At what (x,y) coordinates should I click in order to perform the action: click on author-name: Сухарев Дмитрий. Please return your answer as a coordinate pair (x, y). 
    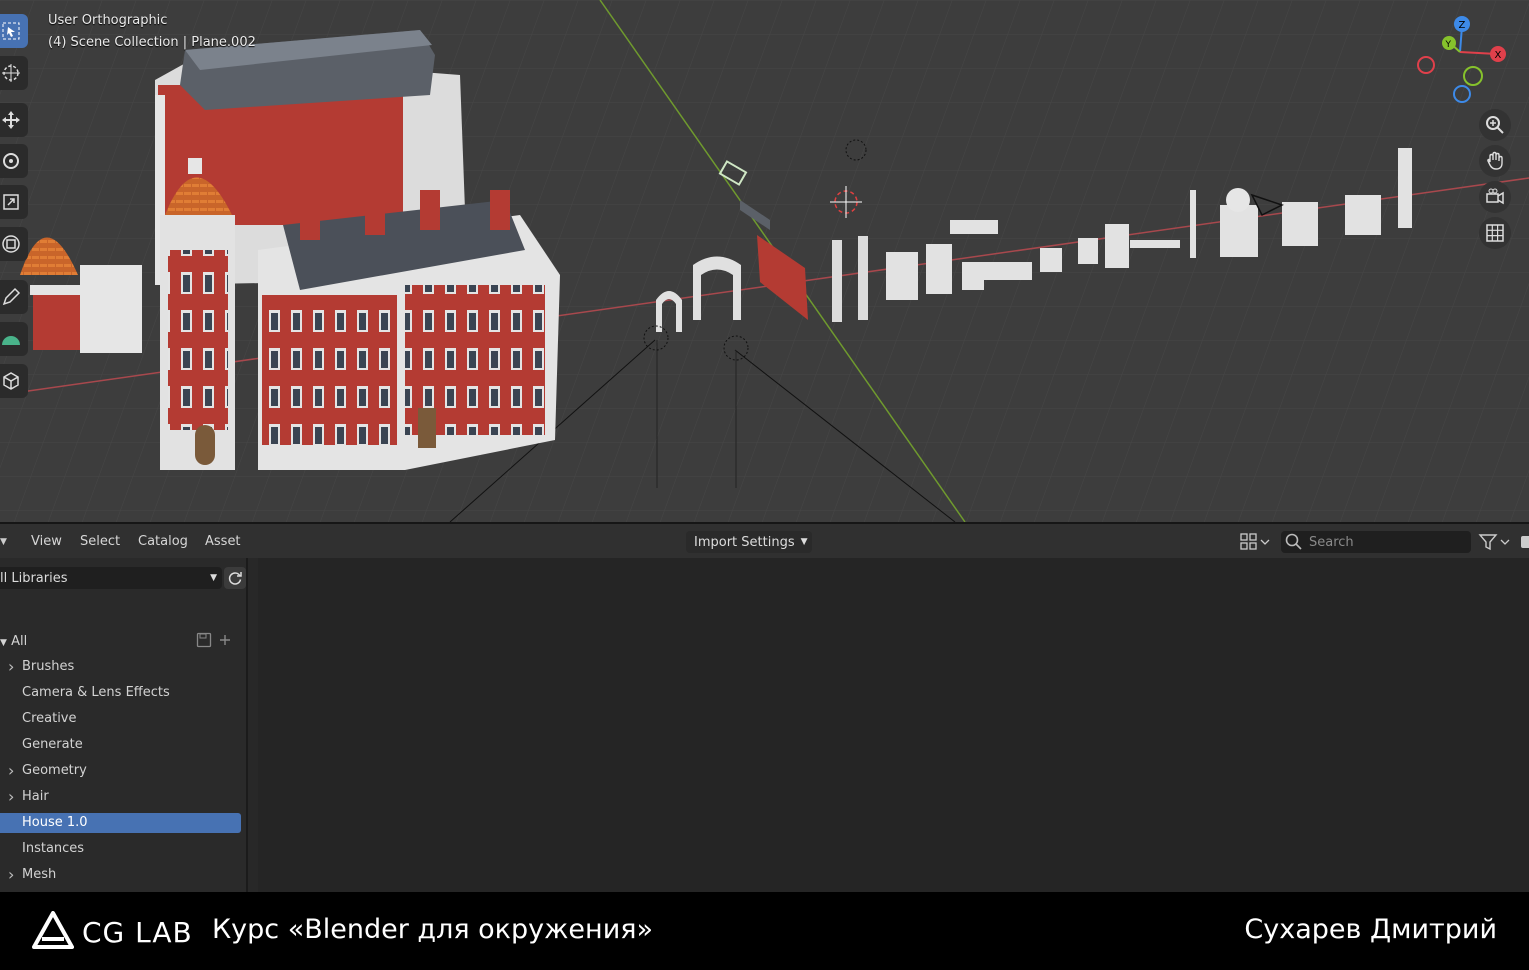
    Looking at the image, I should click on (1370, 929).